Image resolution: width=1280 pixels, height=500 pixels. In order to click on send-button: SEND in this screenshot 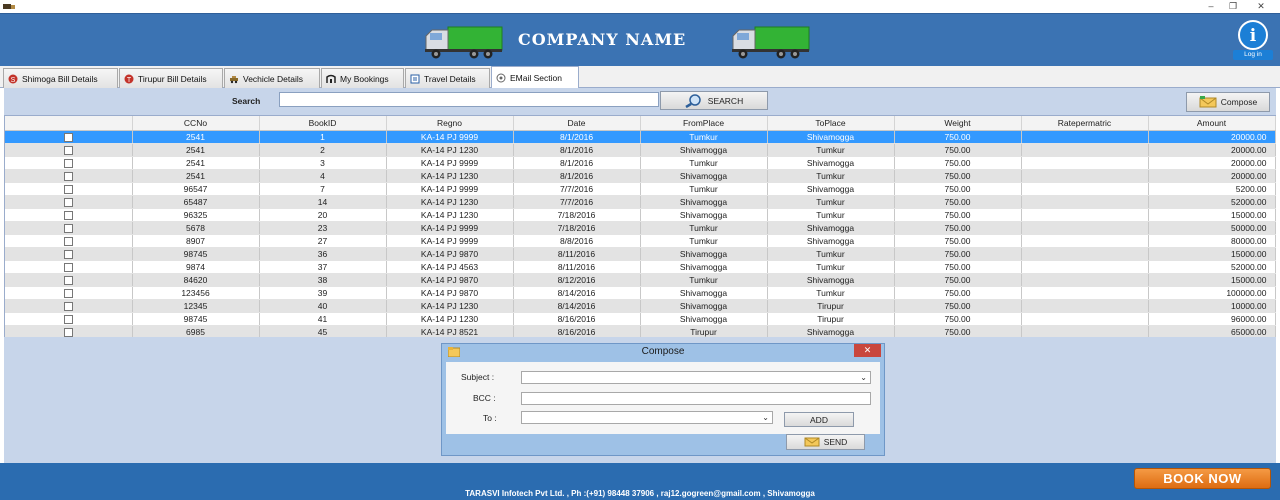, I will do `click(825, 442)`.